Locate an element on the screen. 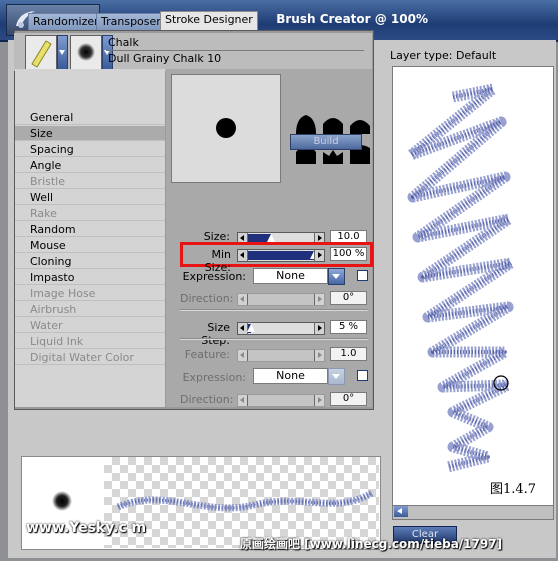 The width and height of the screenshot is (558, 561). dab-item-spacing: Spacing is located at coordinates (90, 149).